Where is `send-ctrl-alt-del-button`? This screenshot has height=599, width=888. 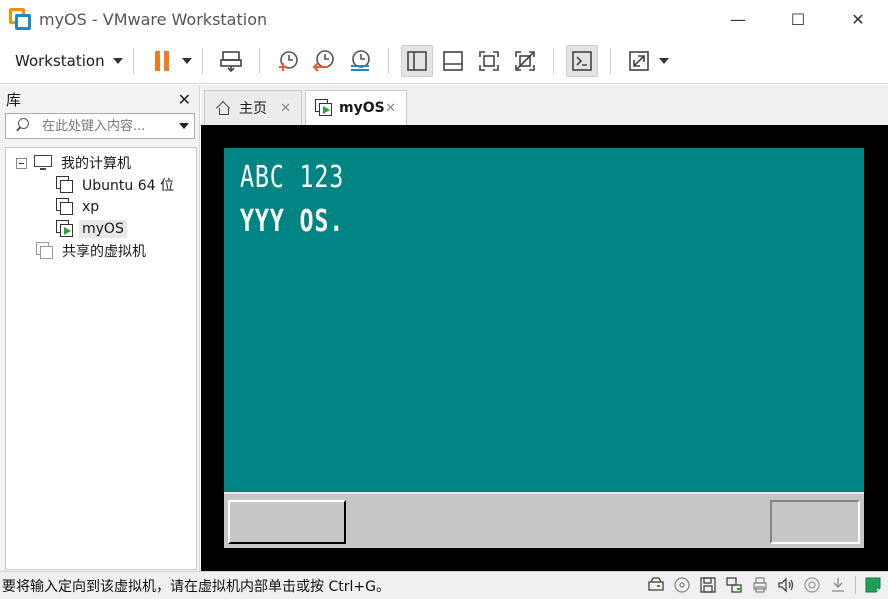
send-ctrl-alt-del-button is located at coordinates (231, 61).